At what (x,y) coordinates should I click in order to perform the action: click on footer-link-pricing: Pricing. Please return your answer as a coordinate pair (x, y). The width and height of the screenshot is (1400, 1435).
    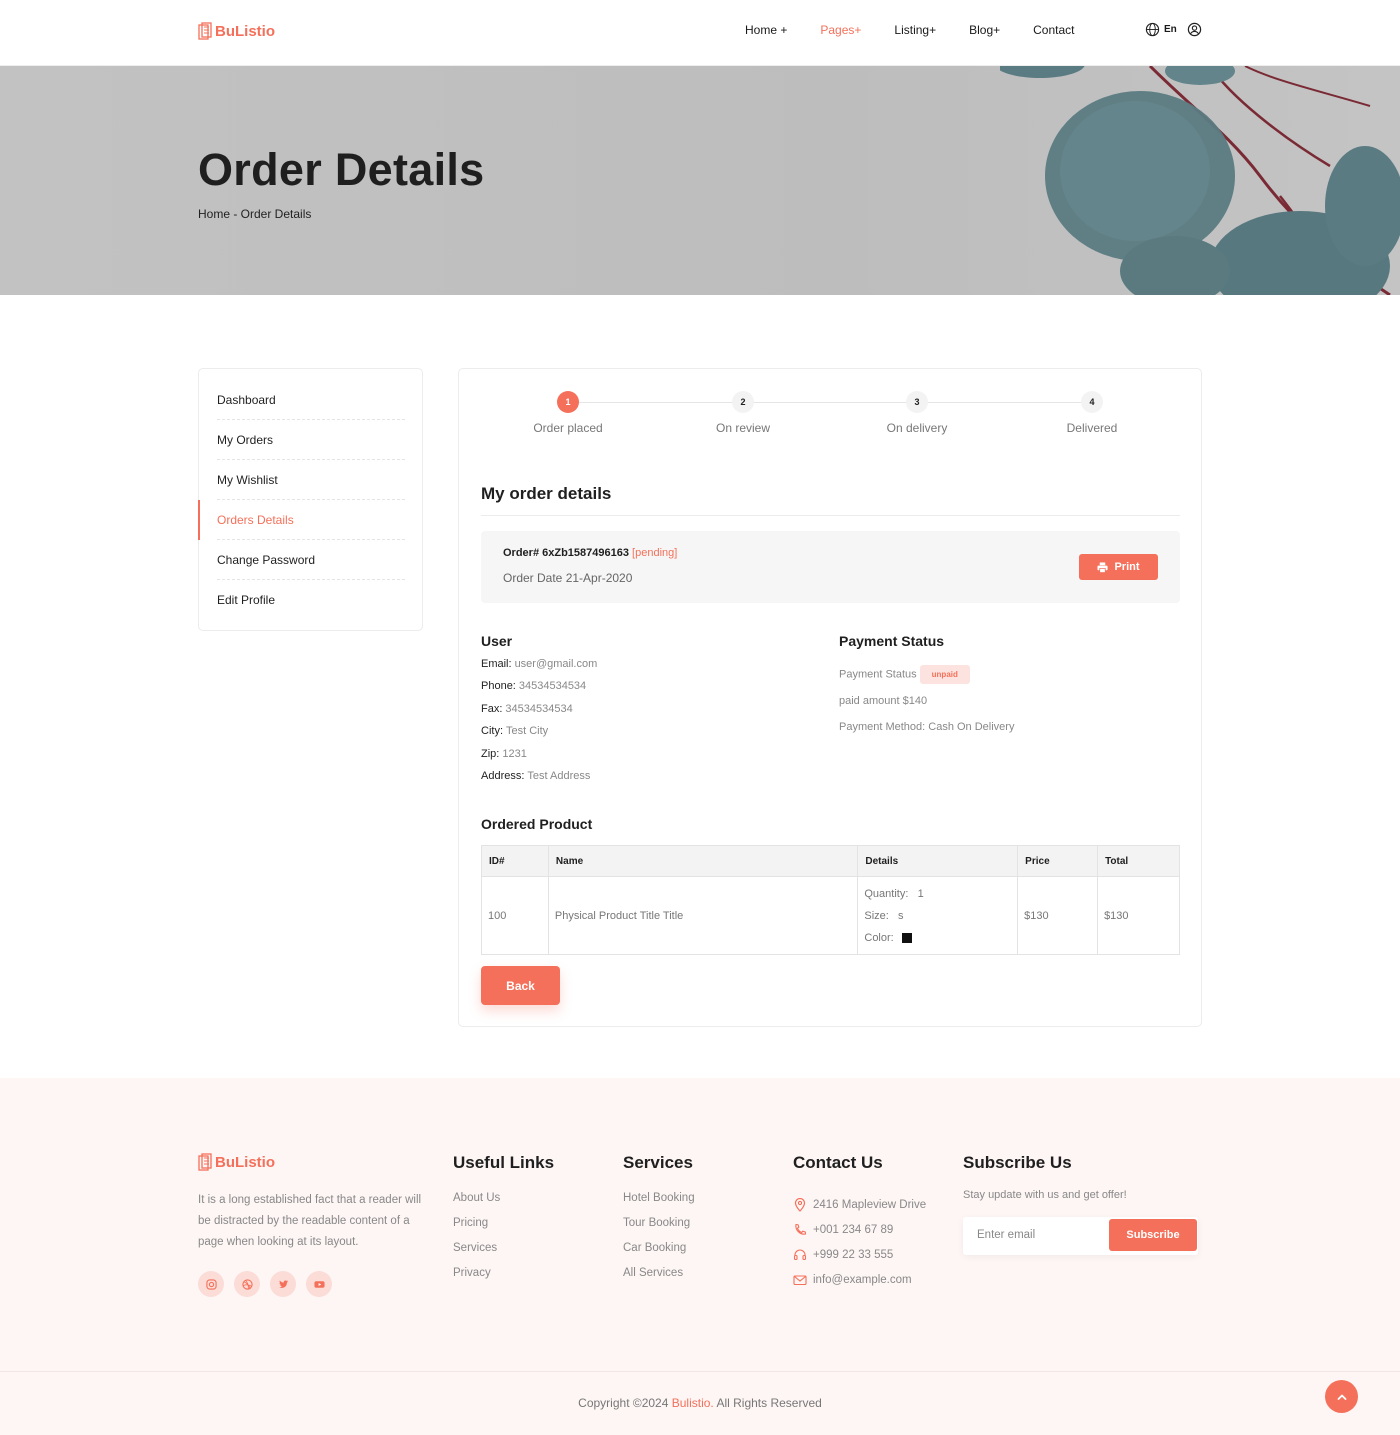
    Looking at the image, I should click on (503, 1229).